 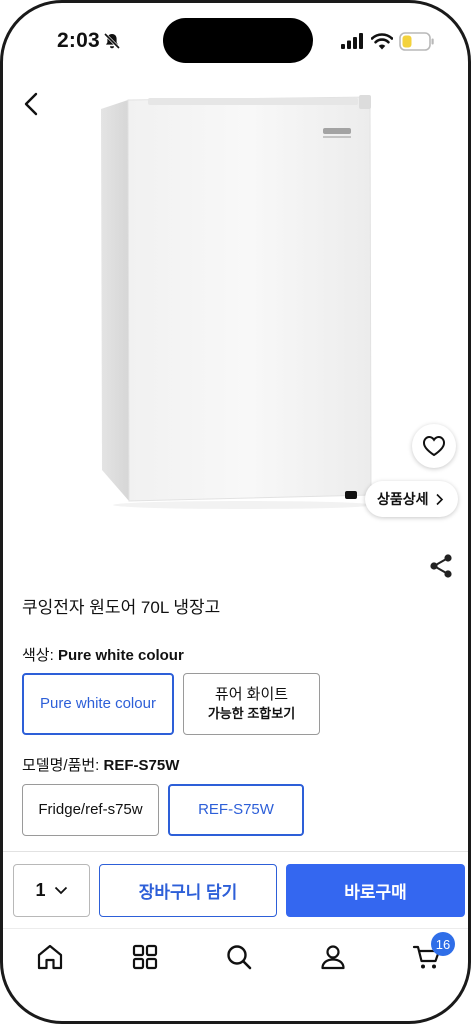 I want to click on color-option-label: 색상: Pure white colour, so click(x=103, y=654).